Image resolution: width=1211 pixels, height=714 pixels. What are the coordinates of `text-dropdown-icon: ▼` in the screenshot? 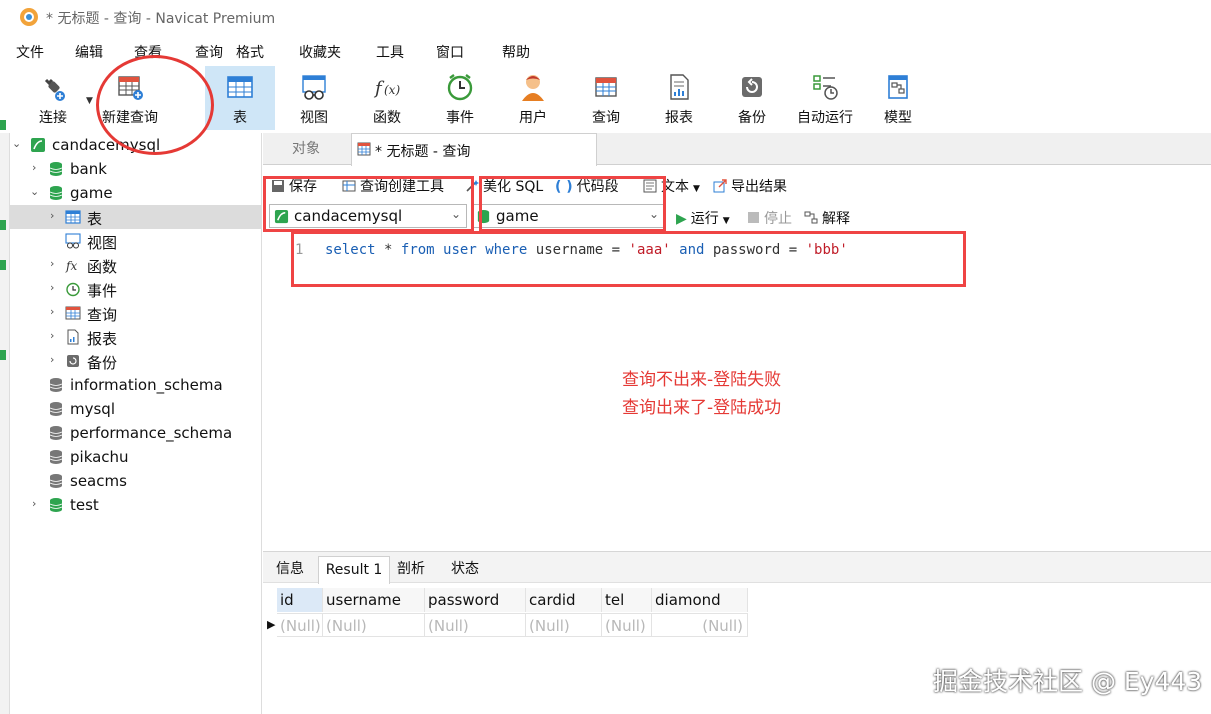 It's located at (696, 189).